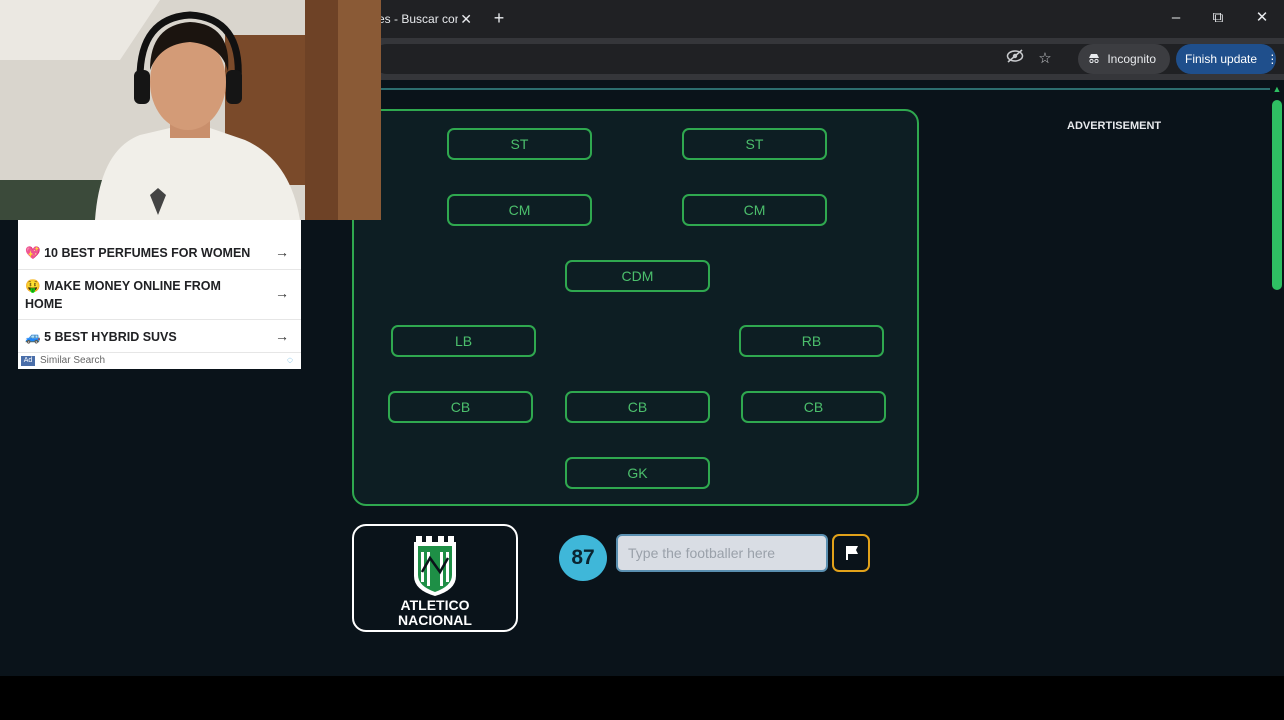 This screenshot has width=1284, height=720. I want to click on page-scrollbar: ▲, so click(1277, 378).